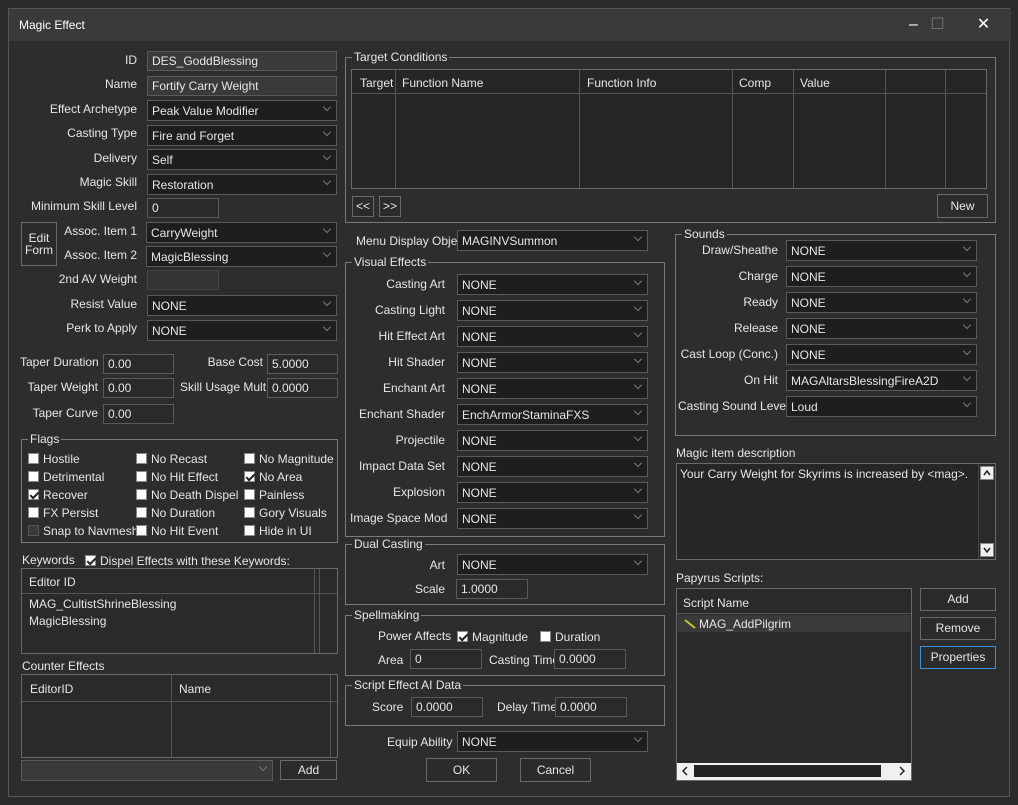 The image size is (1018, 805). What do you see at coordinates (91, 531) in the screenshot?
I see `flag-label: Snap to Navmesh` at bounding box center [91, 531].